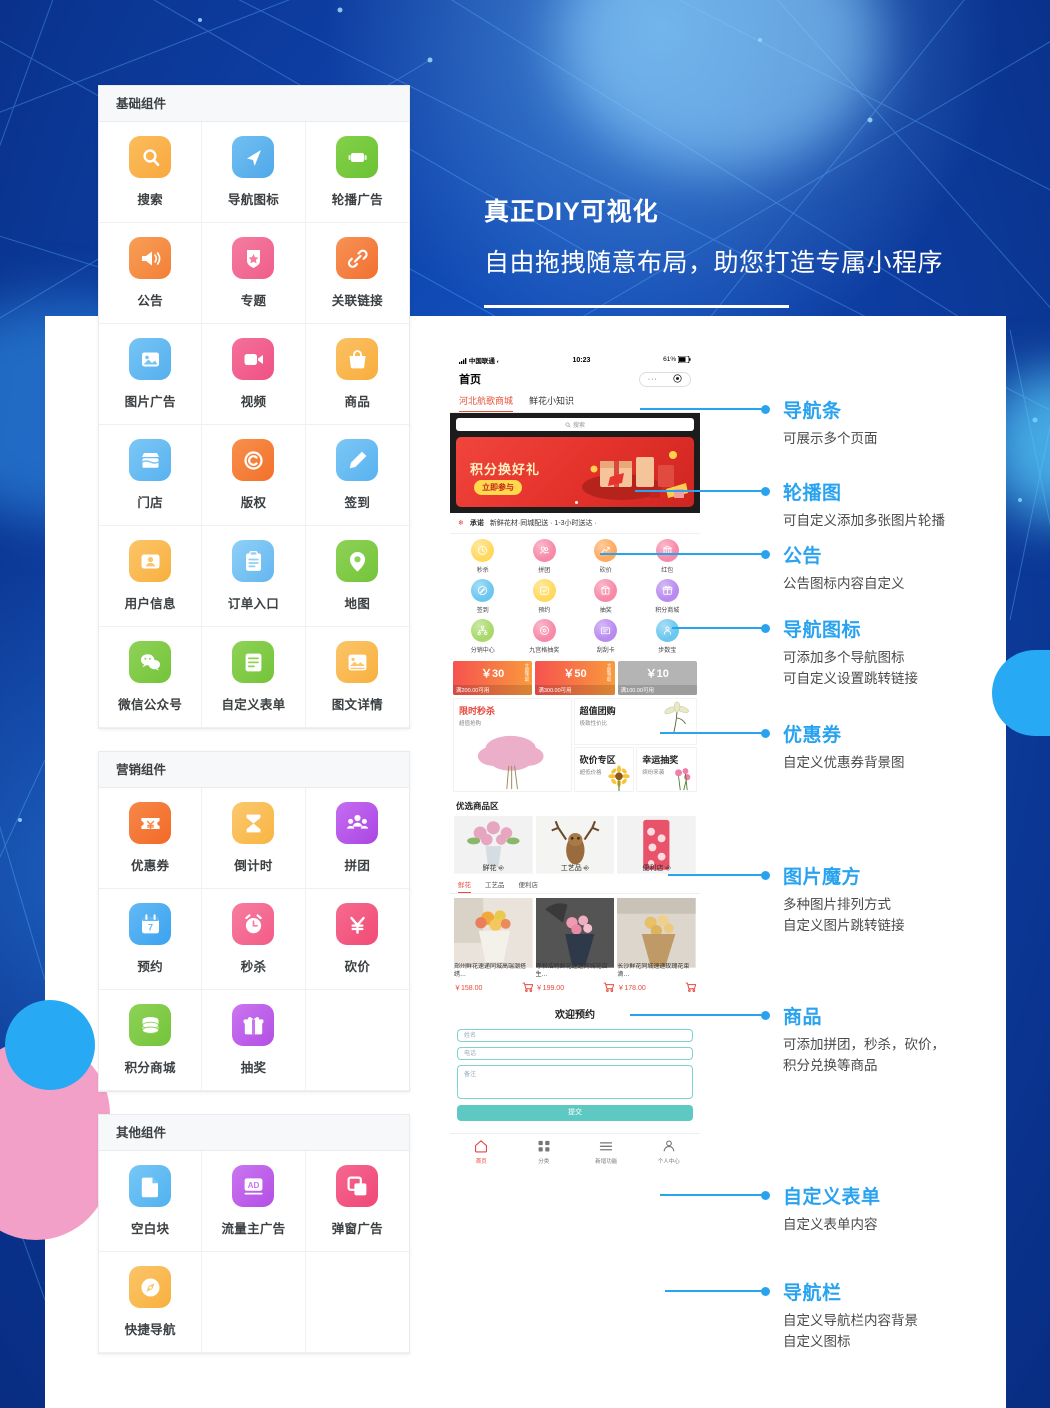 Image resolution: width=1050 pixels, height=1408 pixels. Describe the element at coordinates (822, 630) in the screenshot. I see `annotation-title: 导航图标` at that location.